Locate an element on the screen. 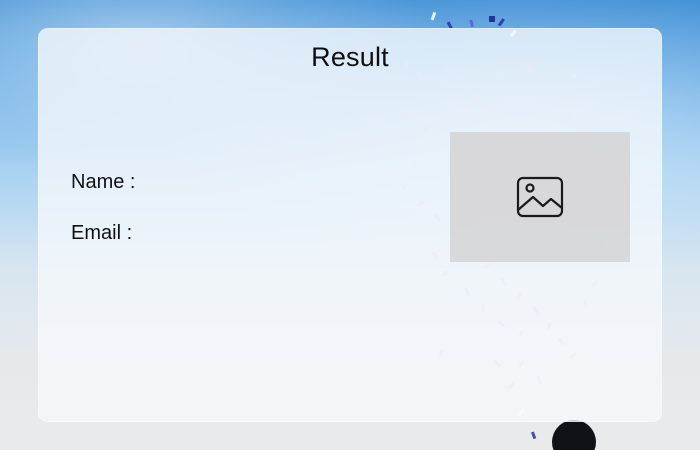  name-row: Name : is located at coordinates (106, 182).